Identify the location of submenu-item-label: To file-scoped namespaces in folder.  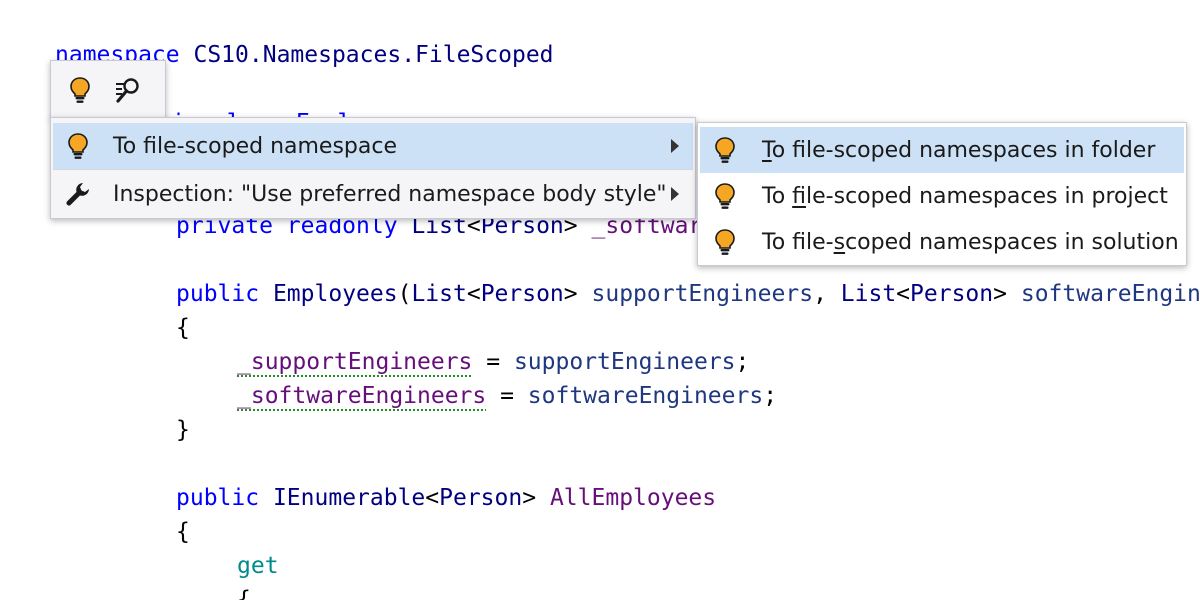
(959, 150).